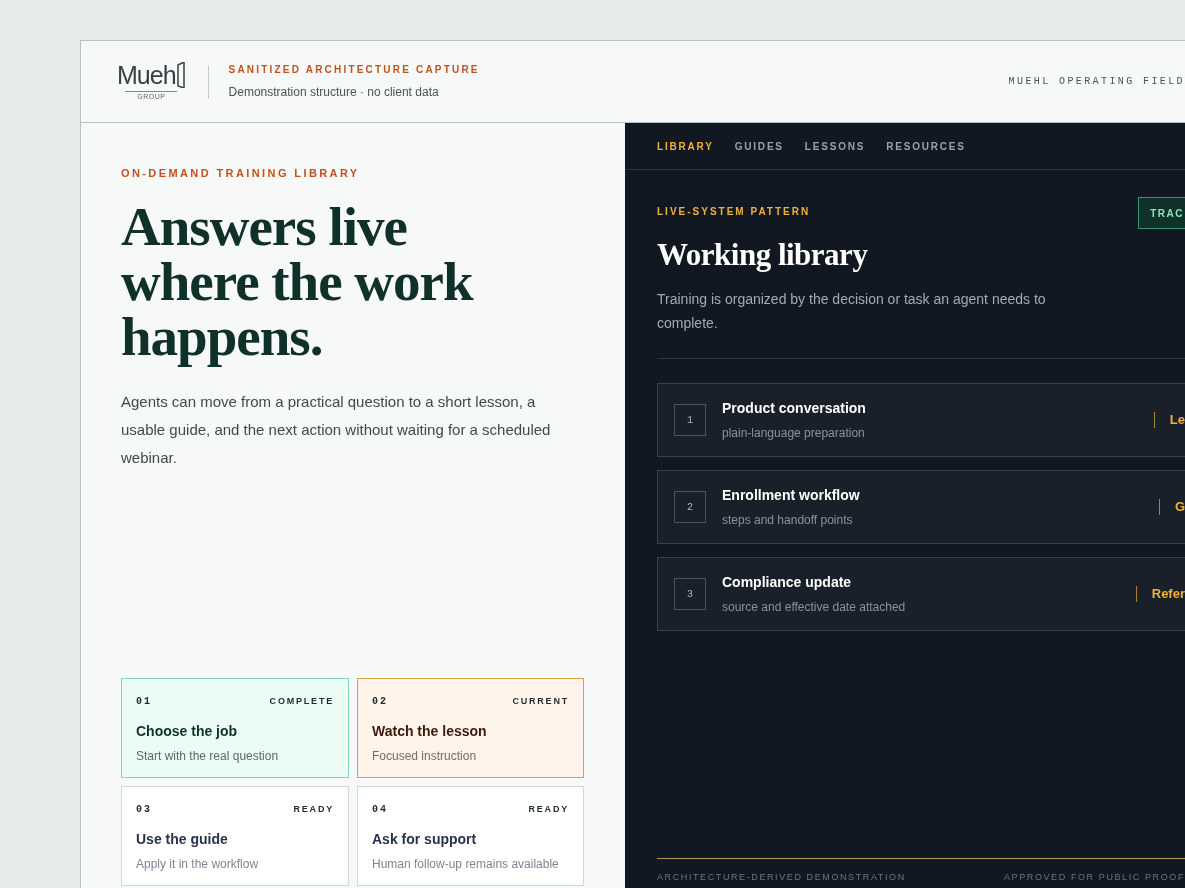 Image resolution: width=1185 pixels, height=888 pixels. What do you see at coordinates (181, 75) in the screenshot?
I see `logo-mark-icon` at bounding box center [181, 75].